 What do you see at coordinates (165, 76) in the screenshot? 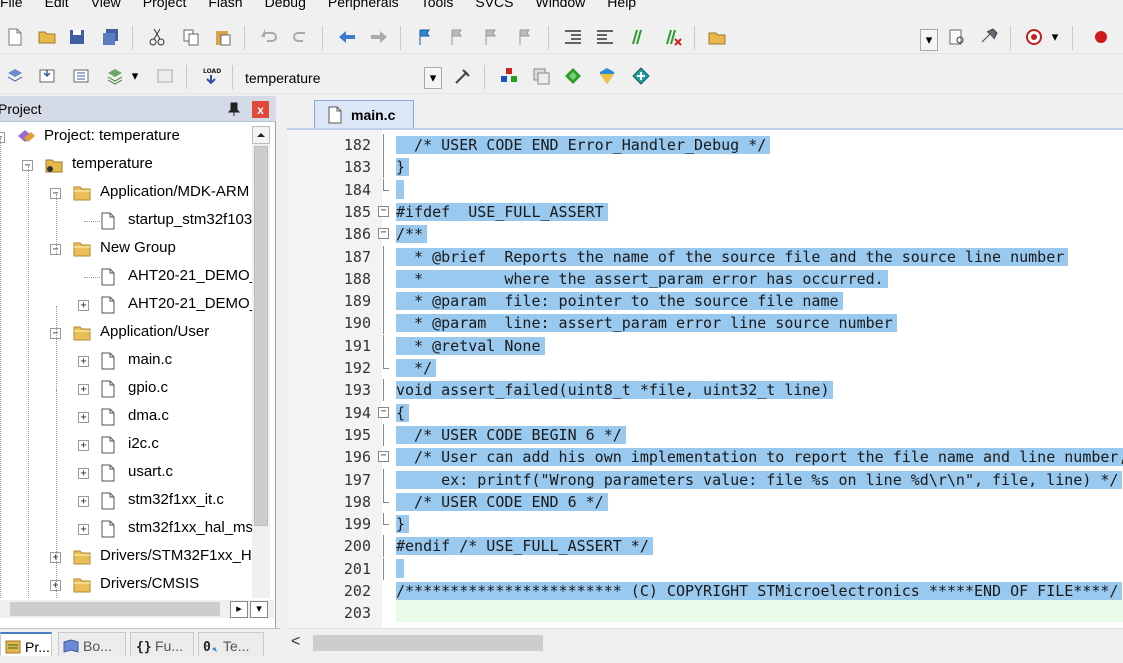
I see `stop-build-icon` at bounding box center [165, 76].